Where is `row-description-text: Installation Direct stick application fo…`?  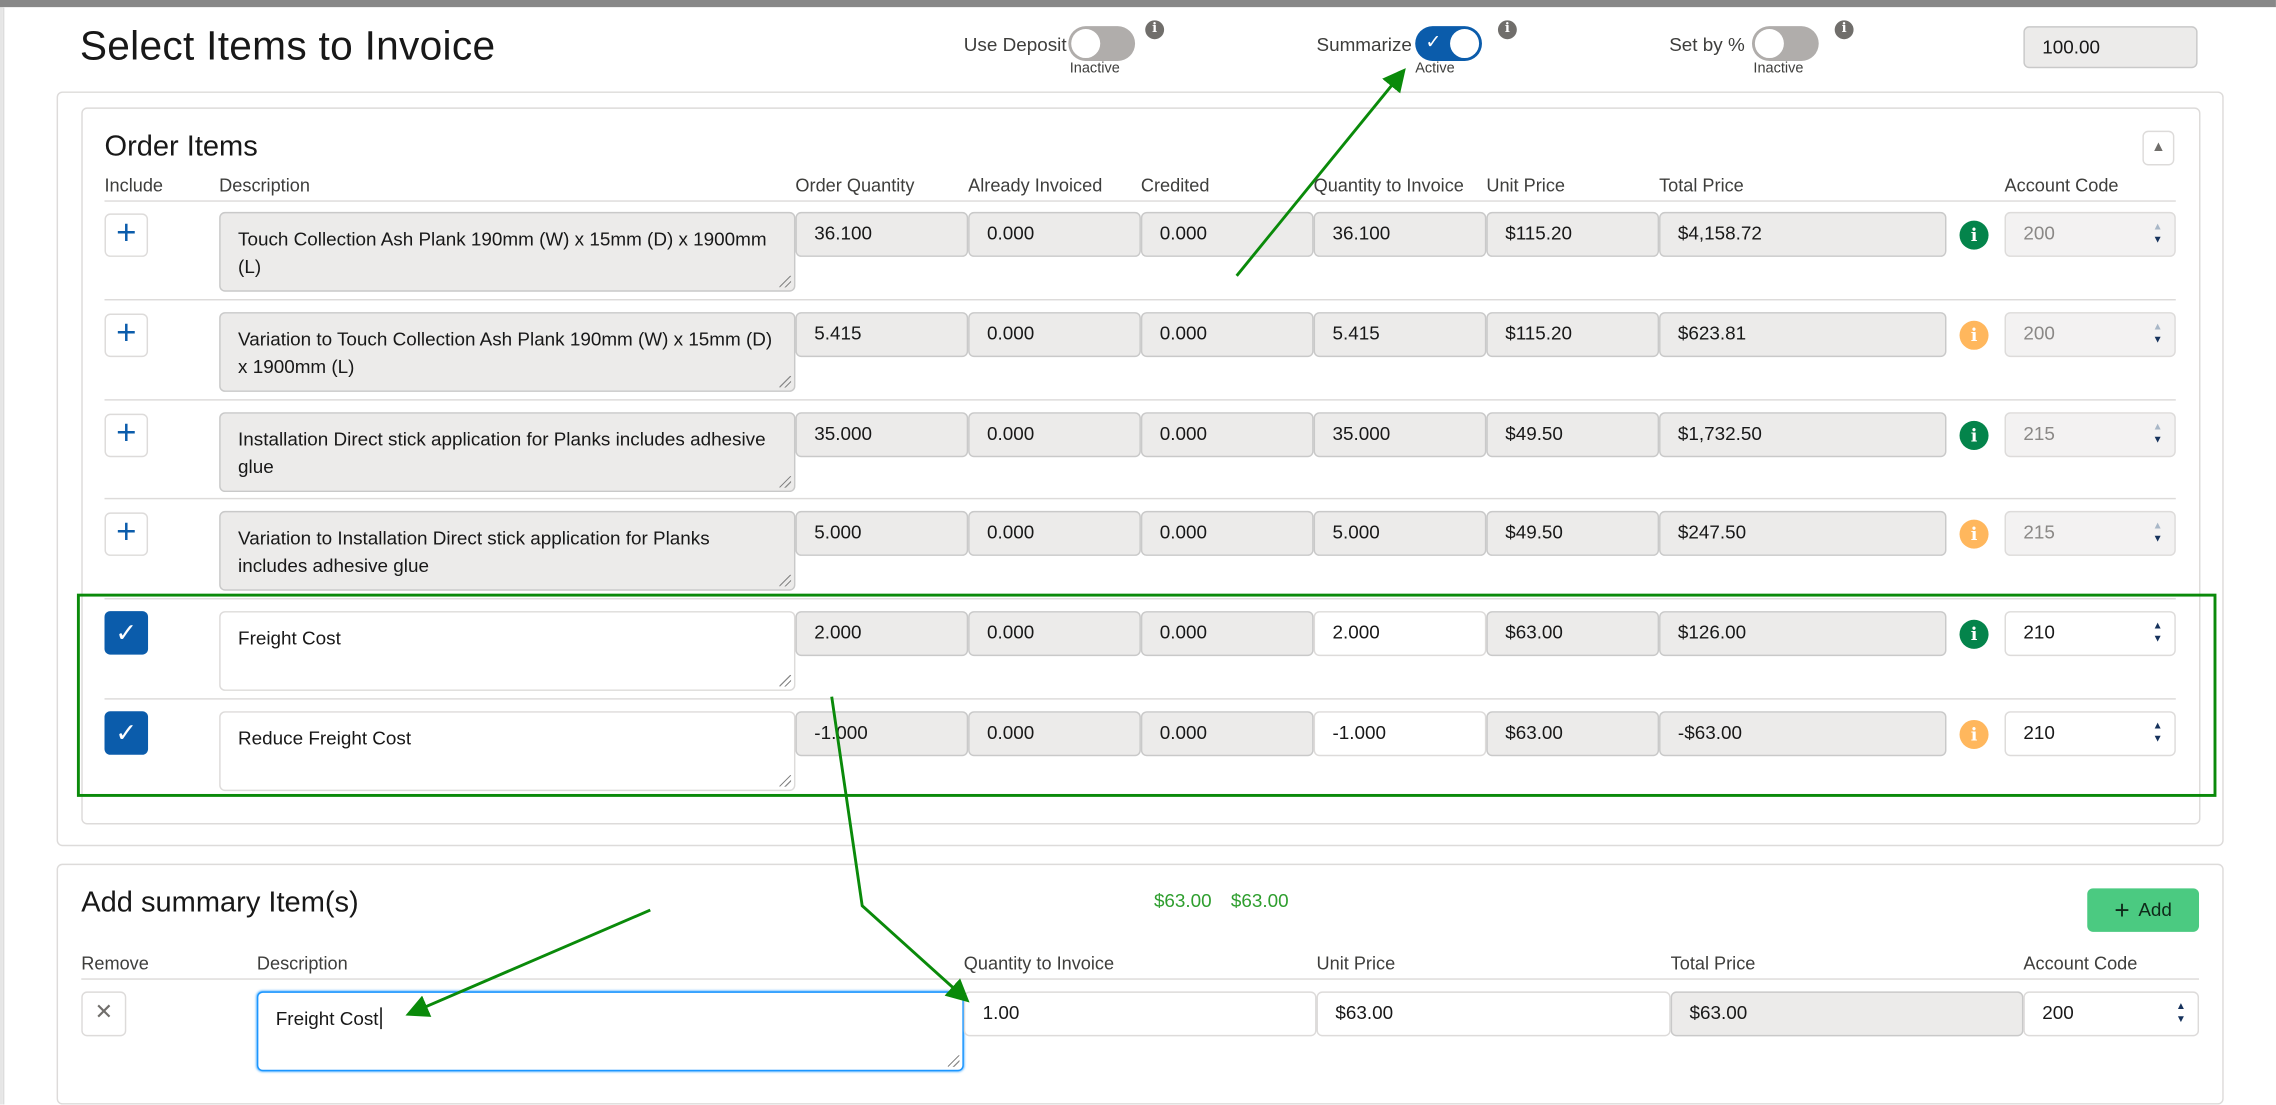 row-description-text: Installation Direct stick application fo… is located at coordinates (502, 453).